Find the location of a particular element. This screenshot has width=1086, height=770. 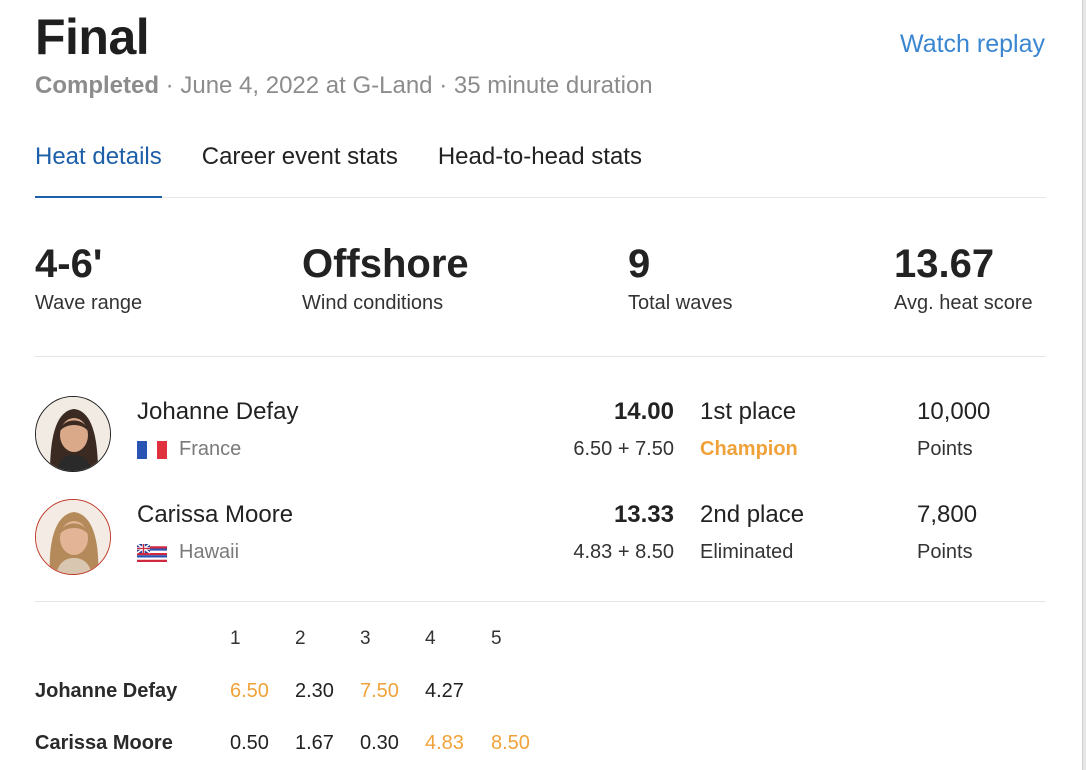

stat-label: Total waves is located at coordinates (680, 303).